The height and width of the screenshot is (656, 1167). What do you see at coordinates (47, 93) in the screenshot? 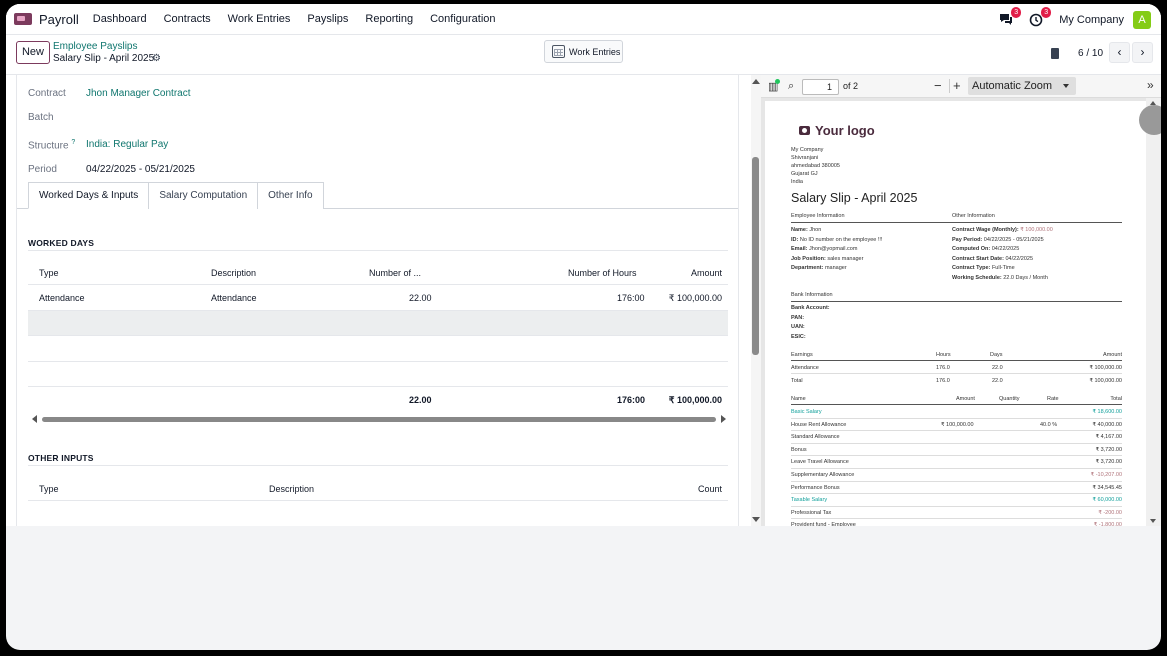
I see `contract-label: Contract` at bounding box center [47, 93].